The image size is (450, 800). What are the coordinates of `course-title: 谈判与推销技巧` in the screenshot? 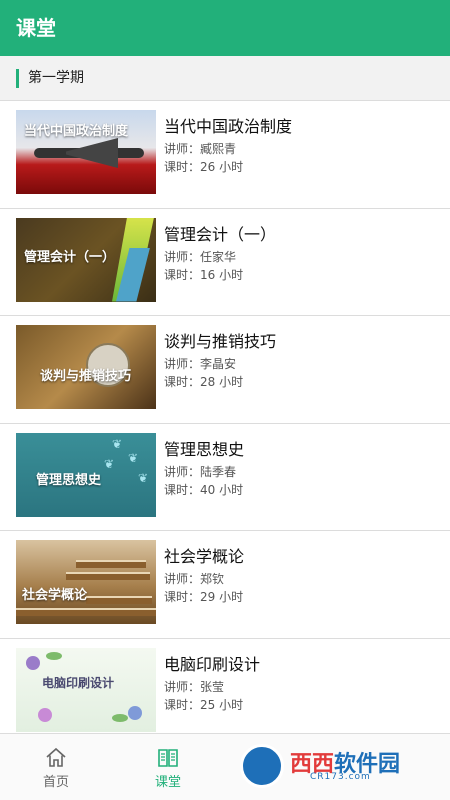 It's located at (220, 341).